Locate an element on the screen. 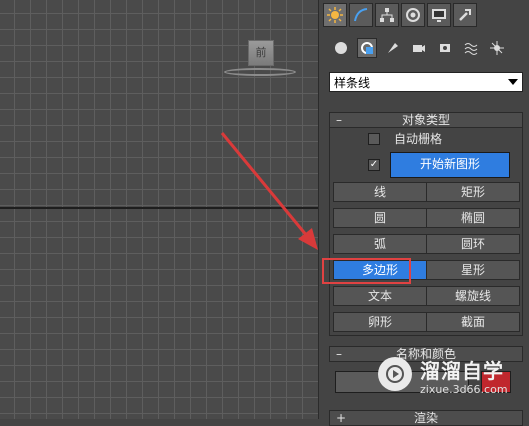 The height and width of the screenshot is (426, 529). systems-subcategory is located at coordinates (497, 48).